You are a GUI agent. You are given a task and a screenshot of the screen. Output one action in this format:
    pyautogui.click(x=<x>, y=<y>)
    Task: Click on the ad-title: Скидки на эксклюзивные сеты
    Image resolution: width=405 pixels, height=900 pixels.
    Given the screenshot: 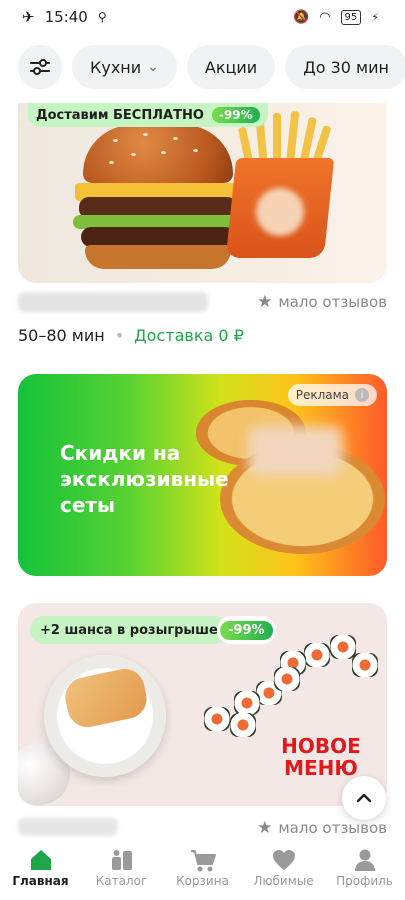 What is the action you would take?
    pyautogui.click(x=144, y=479)
    